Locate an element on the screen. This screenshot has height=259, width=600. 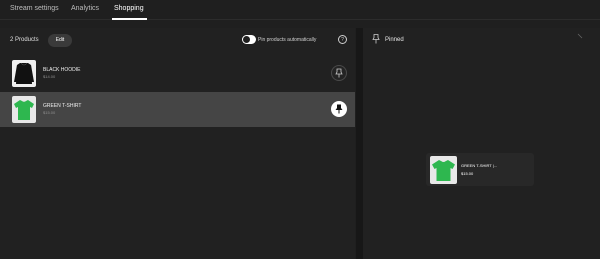
pin-filled-icon is located at coordinates (339, 109).